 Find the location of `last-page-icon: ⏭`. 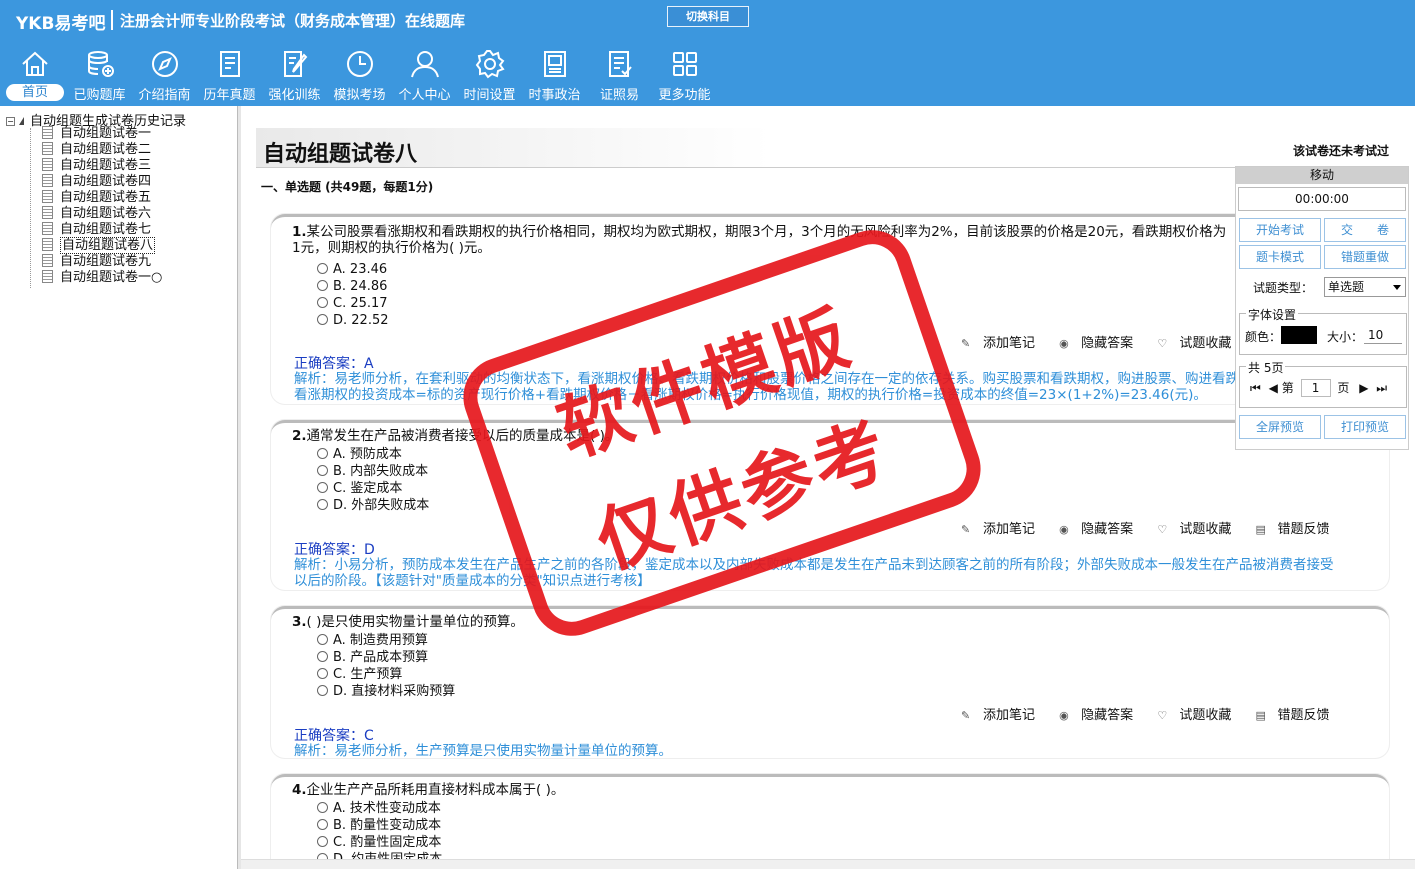

last-page-icon: ⏭ is located at coordinates (1381, 388).